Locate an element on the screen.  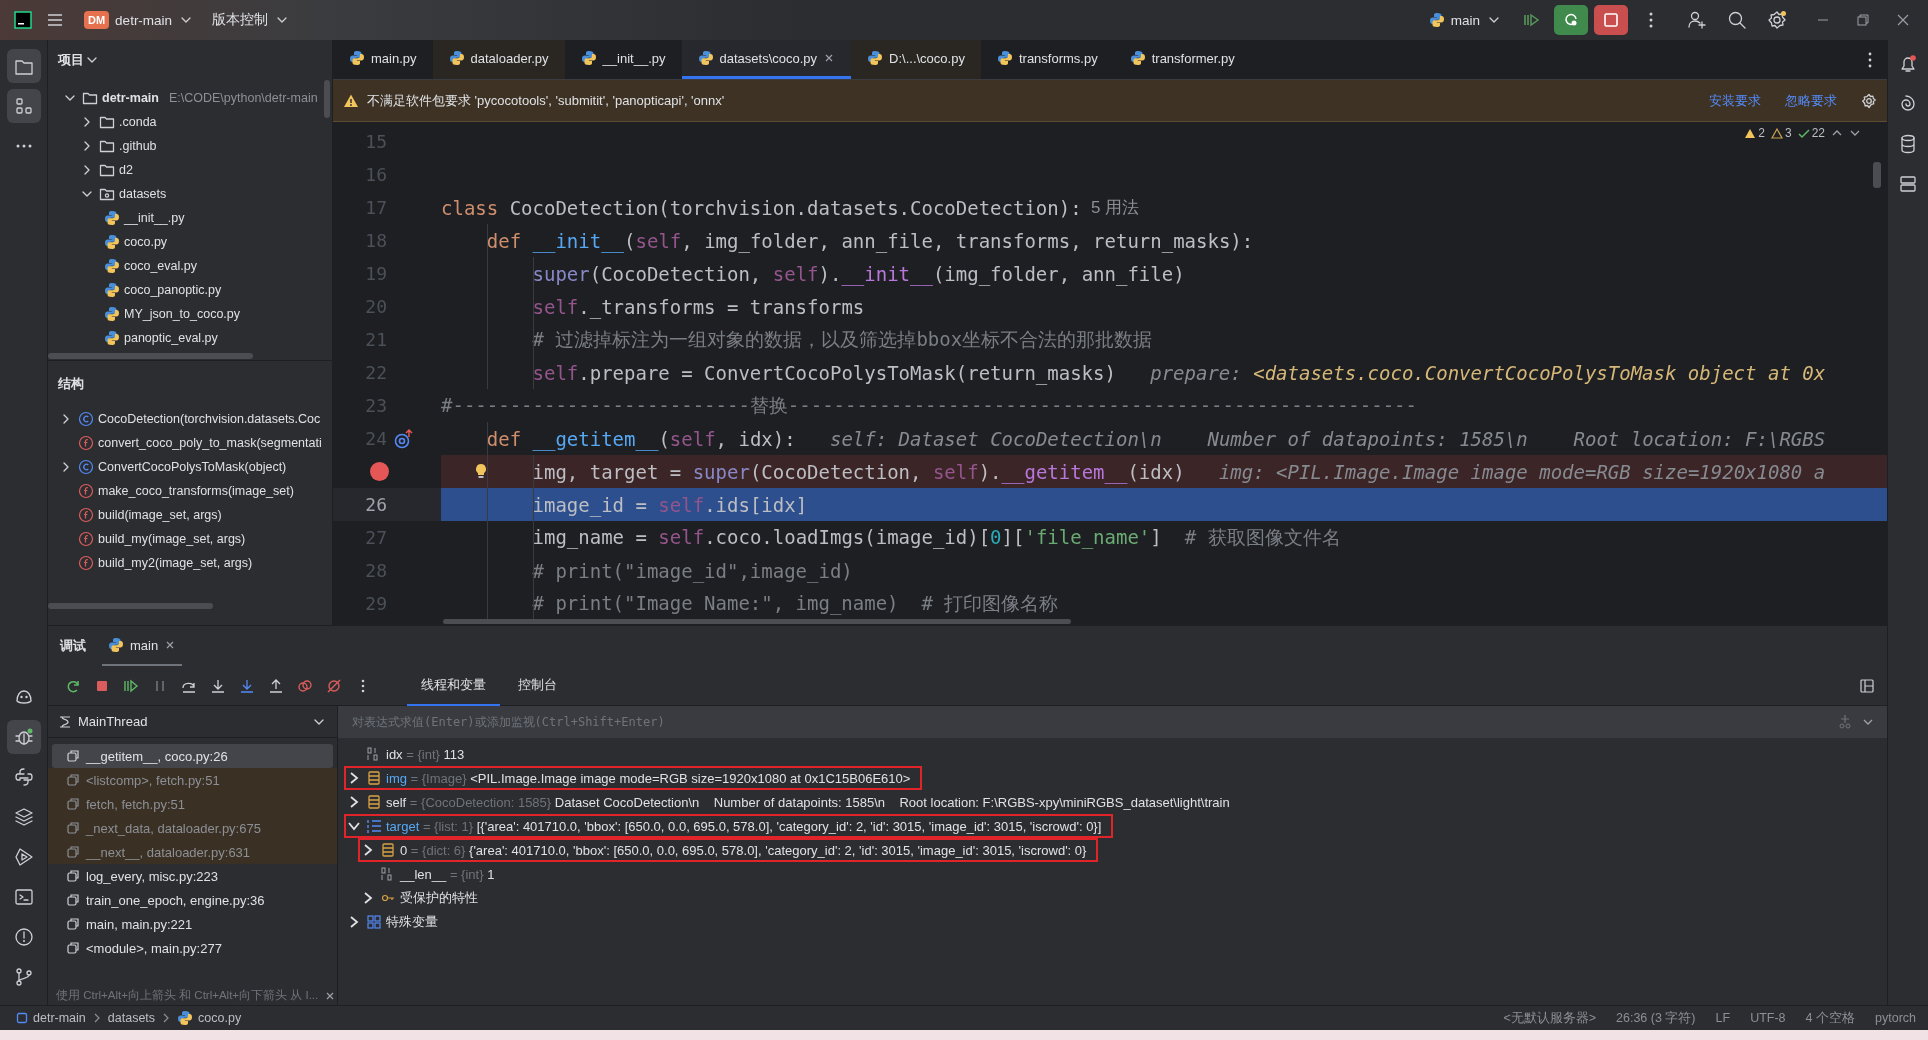
code-line: class CocoDetection(torchvision.datasets.CocoDetection): is located at coordinates (761, 207).